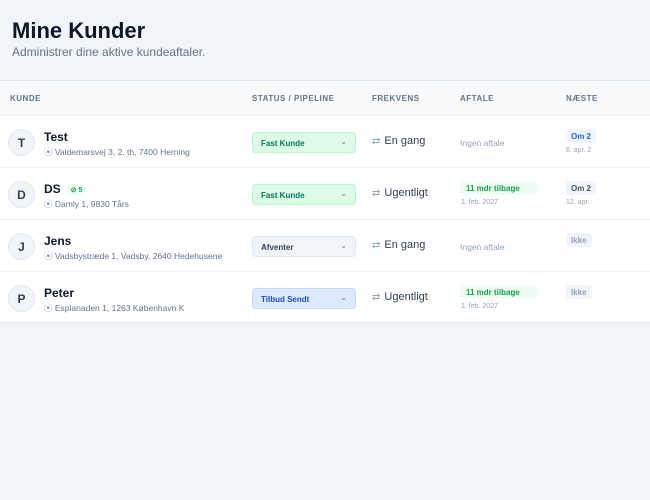 This screenshot has width=650, height=500. Describe the element at coordinates (138, 256) in the screenshot. I see `address-text: Vadsbystræde 1, Vadsby, 2640 Hedehusene` at that location.